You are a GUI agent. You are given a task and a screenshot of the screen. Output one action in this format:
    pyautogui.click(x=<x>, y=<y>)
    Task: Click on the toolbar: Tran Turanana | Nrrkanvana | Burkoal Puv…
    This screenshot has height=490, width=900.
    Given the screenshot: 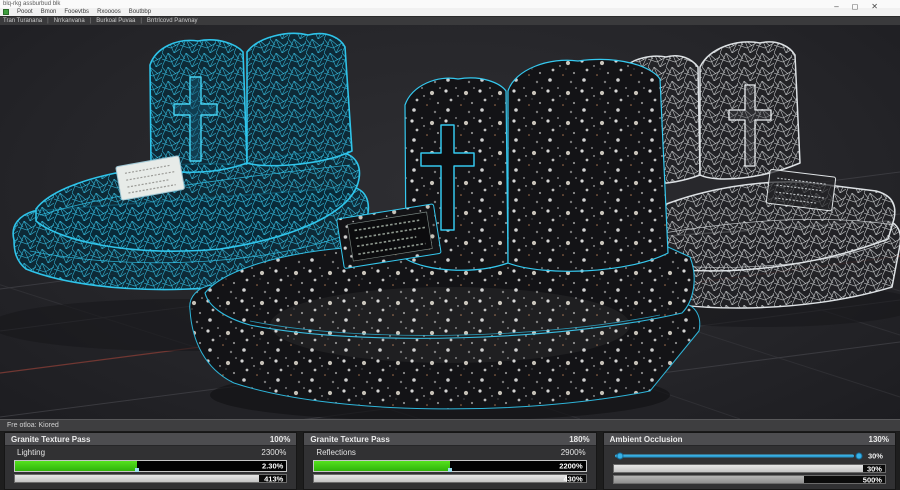 What is the action you would take?
    pyautogui.click(x=450, y=20)
    